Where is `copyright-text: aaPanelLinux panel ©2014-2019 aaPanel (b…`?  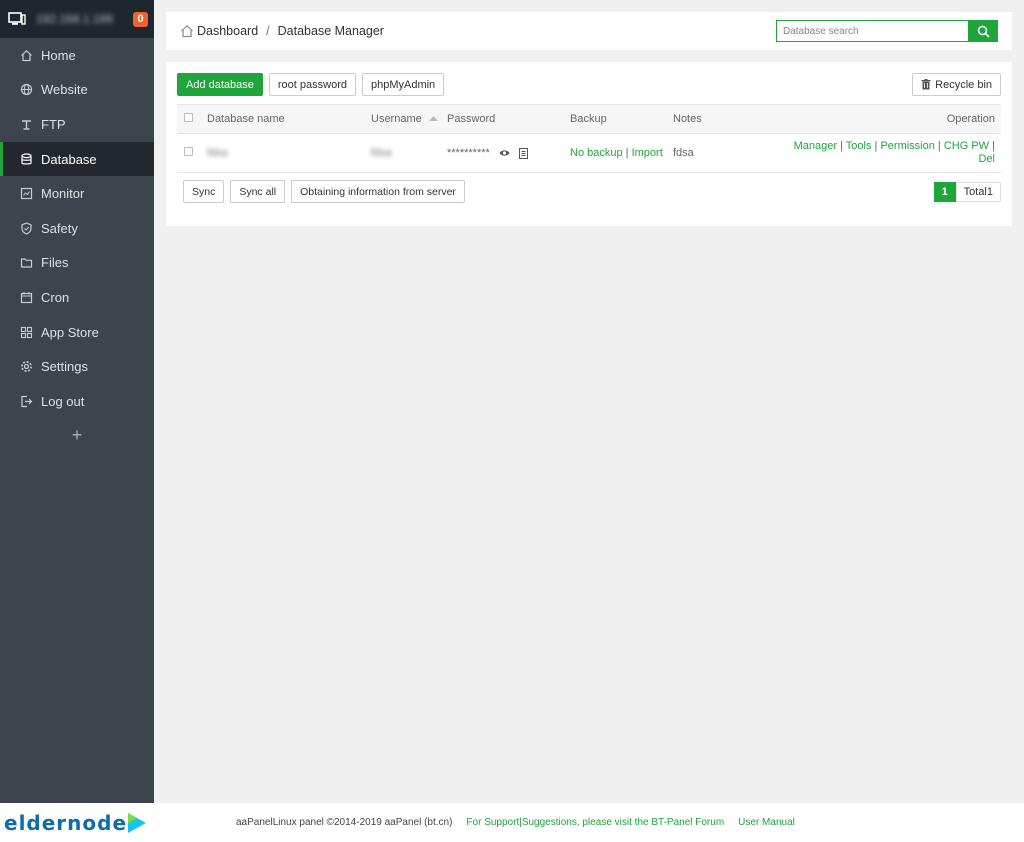
copyright-text: aaPanelLinux panel ©2014-2019 aaPanel (b… is located at coordinates (344, 822).